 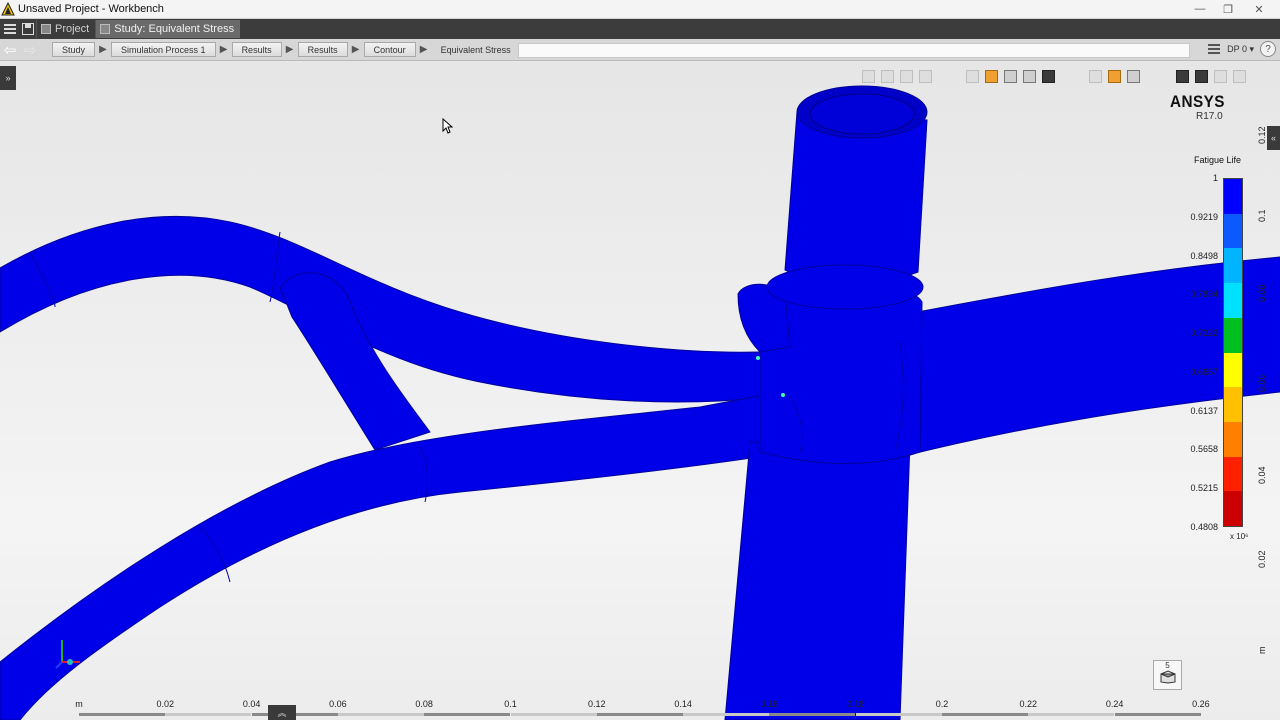 What do you see at coordinates (1010, 76) in the screenshot?
I see `select-edge-icon` at bounding box center [1010, 76].